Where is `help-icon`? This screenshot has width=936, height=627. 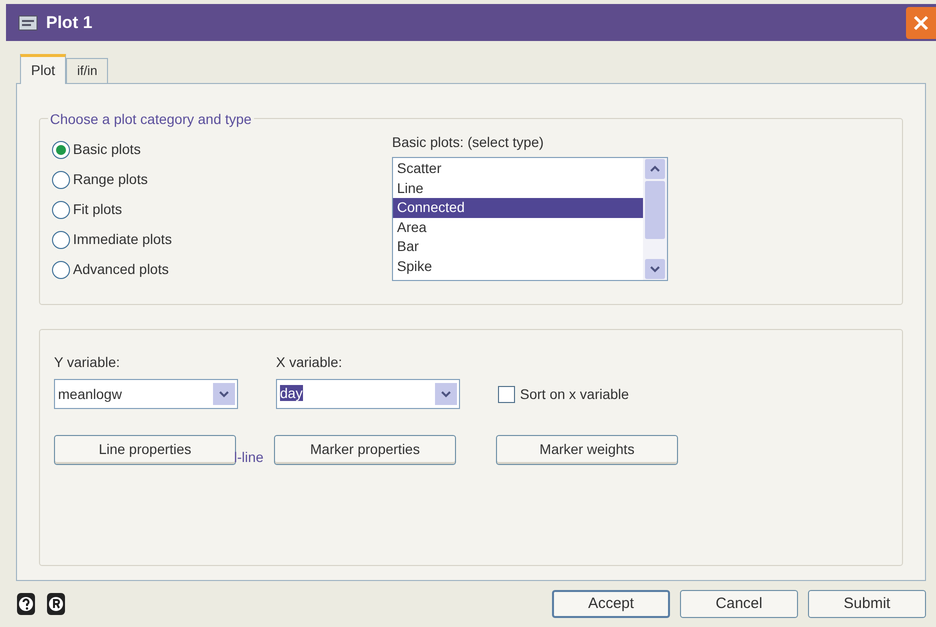 help-icon is located at coordinates (26, 604).